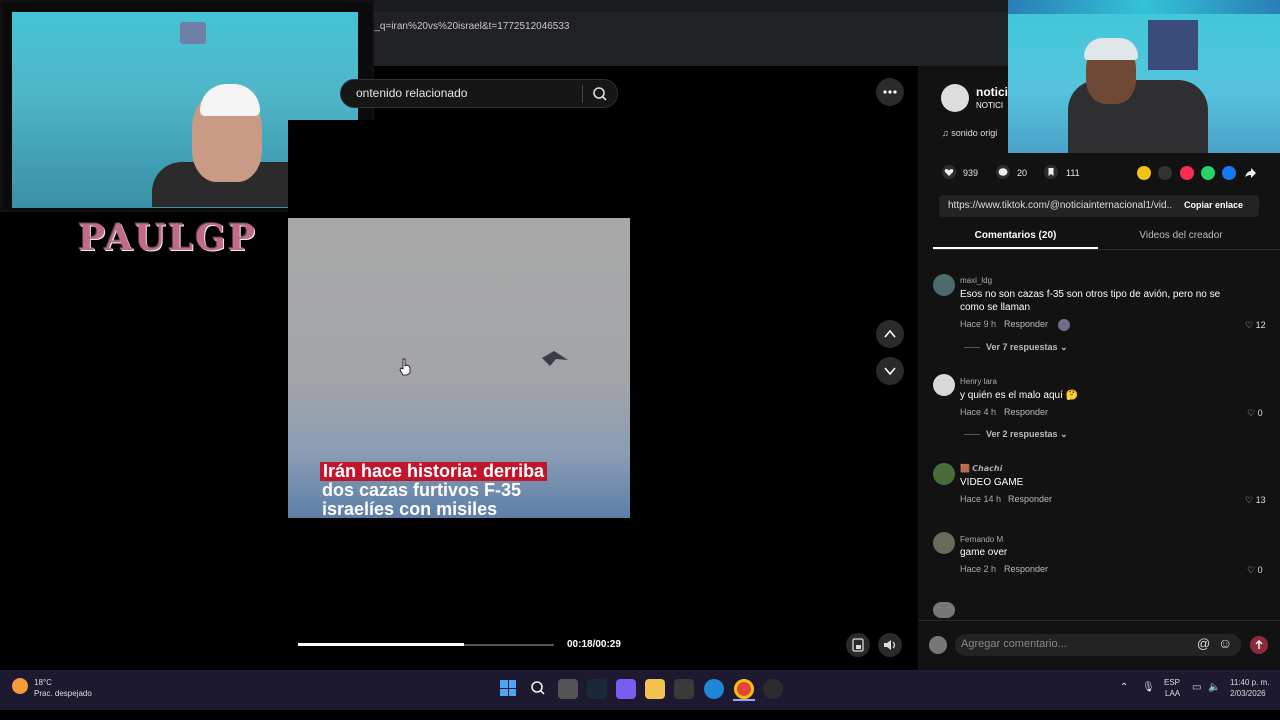 The image size is (1280, 720). I want to click on network-icon: ▭, so click(1196, 687).